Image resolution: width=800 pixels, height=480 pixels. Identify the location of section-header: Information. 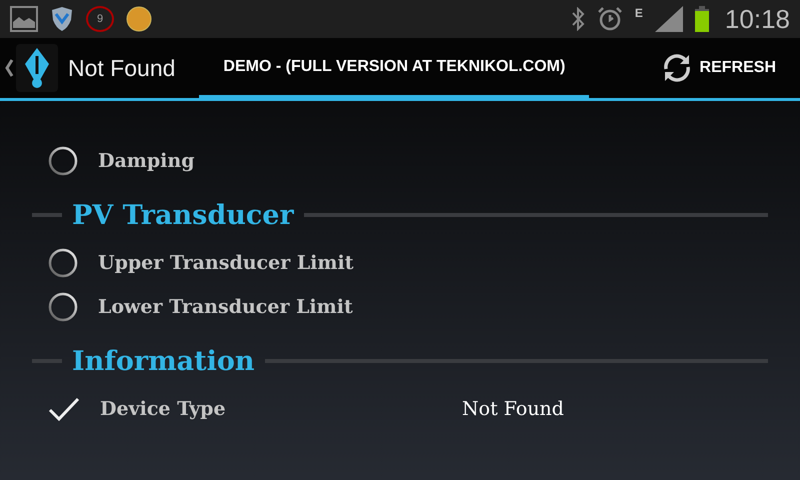
(163, 361).